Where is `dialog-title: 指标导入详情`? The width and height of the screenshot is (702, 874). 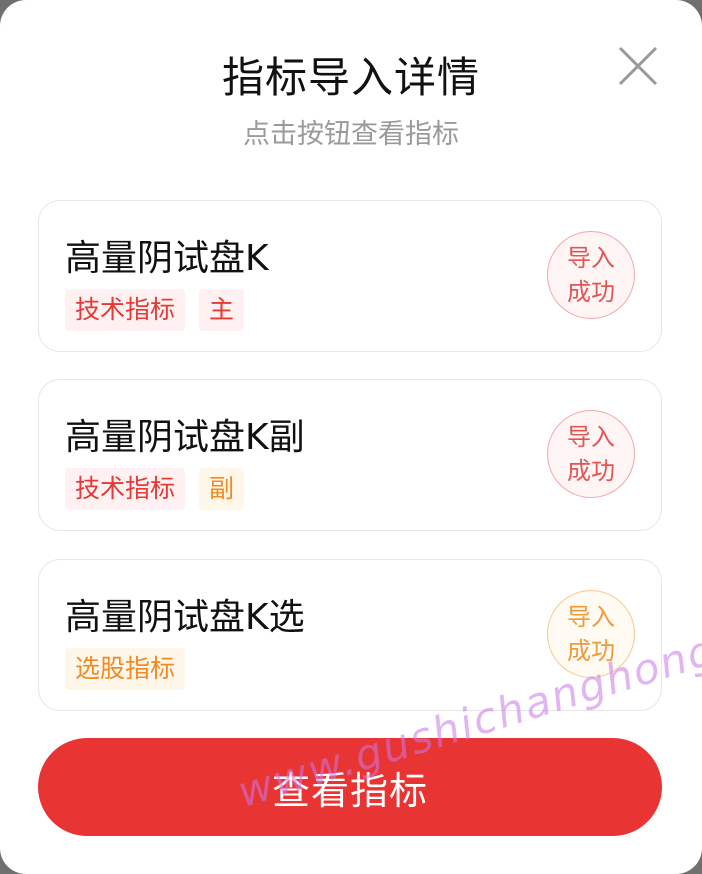 dialog-title: 指标导入详情 is located at coordinates (350, 77).